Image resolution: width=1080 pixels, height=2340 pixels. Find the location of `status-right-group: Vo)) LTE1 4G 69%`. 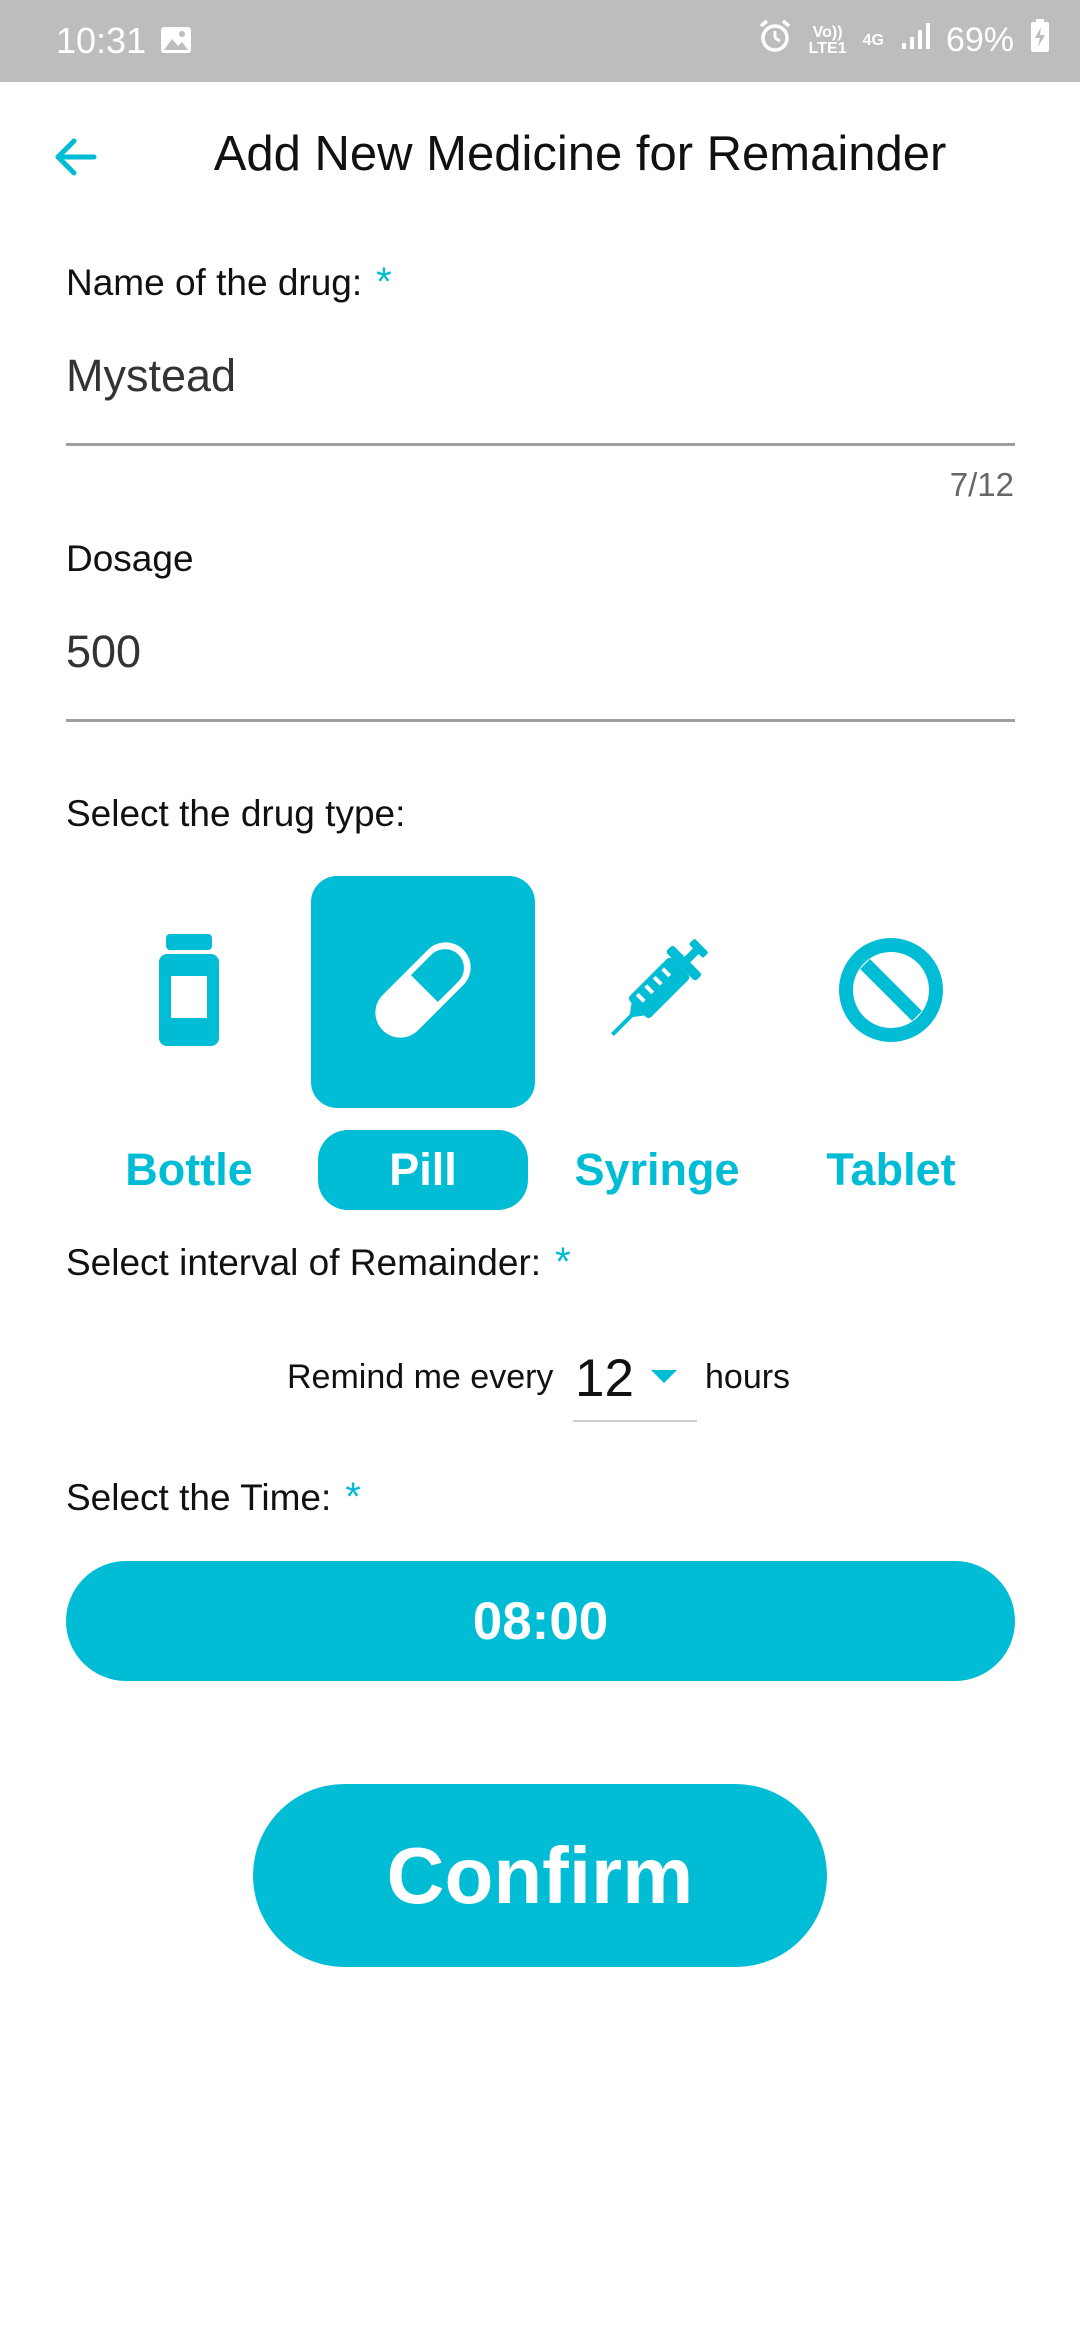

status-right-group: Vo)) LTE1 4G 69% is located at coordinates (903, 40).